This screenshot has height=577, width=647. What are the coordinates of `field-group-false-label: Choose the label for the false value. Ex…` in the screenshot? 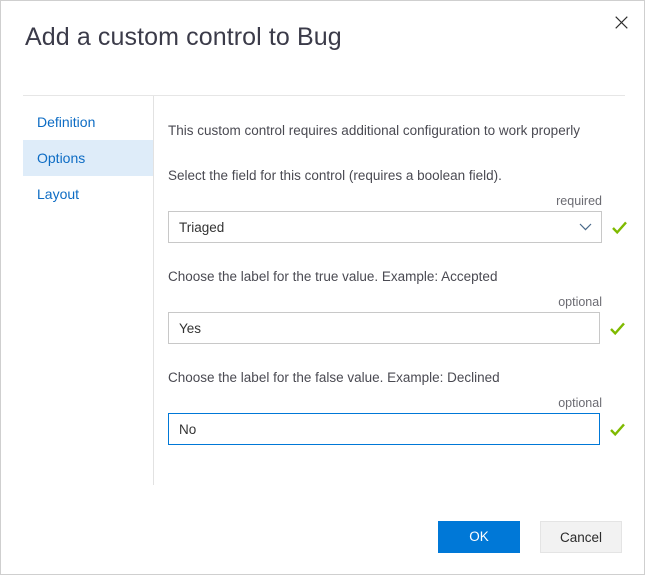 It's located at (397, 407).